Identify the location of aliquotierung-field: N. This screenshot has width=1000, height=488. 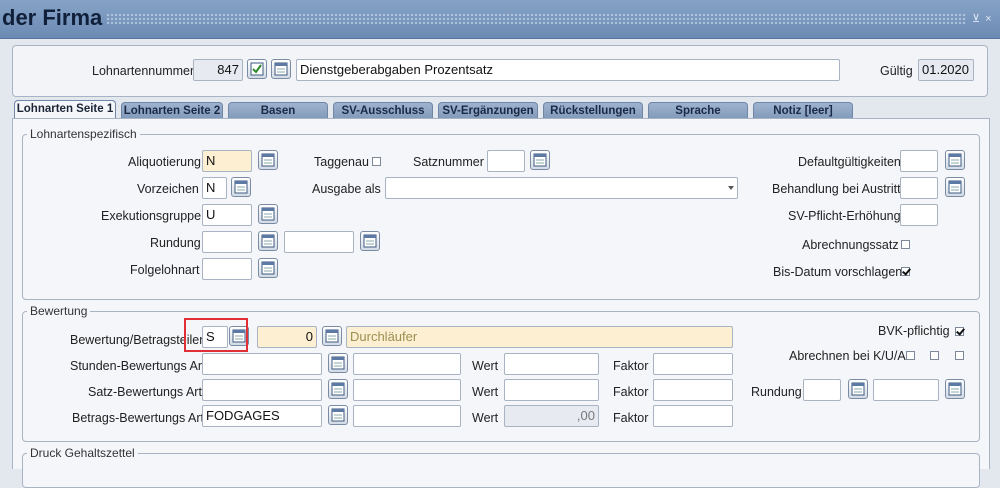
(227, 161).